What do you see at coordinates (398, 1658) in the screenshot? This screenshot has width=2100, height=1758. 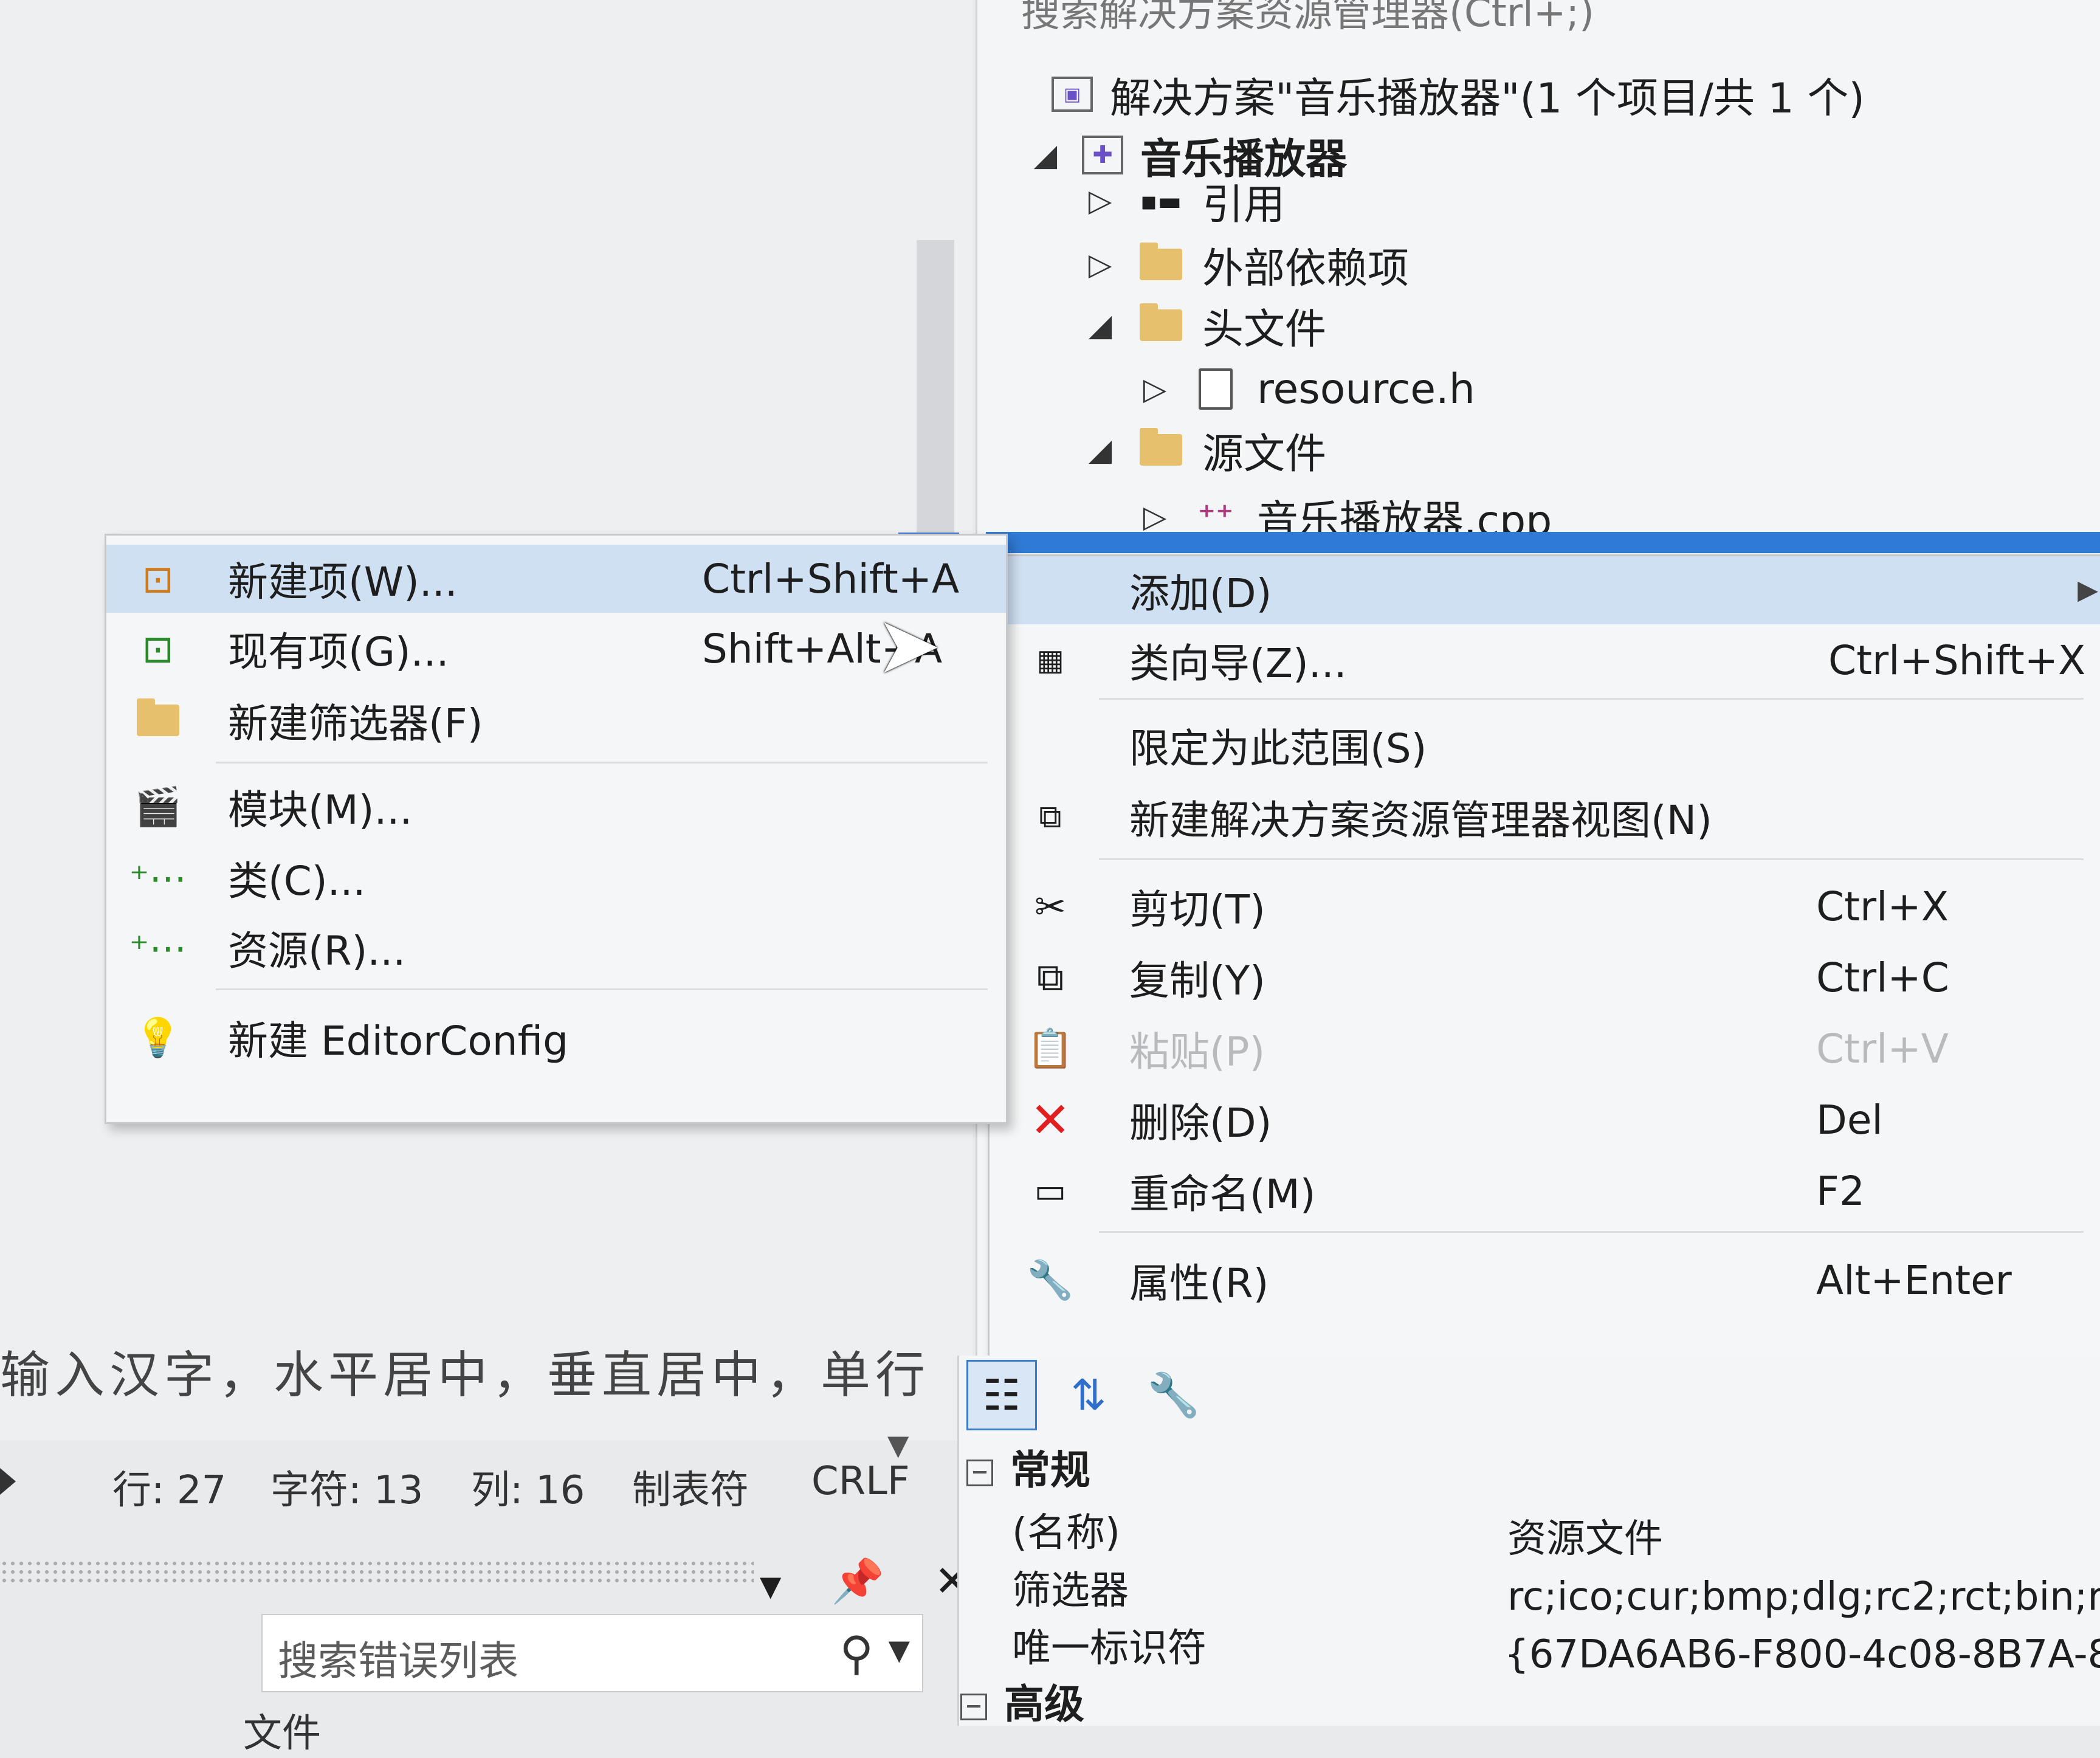 I see `error-search-input: 搜索错误列表` at bounding box center [398, 1658].